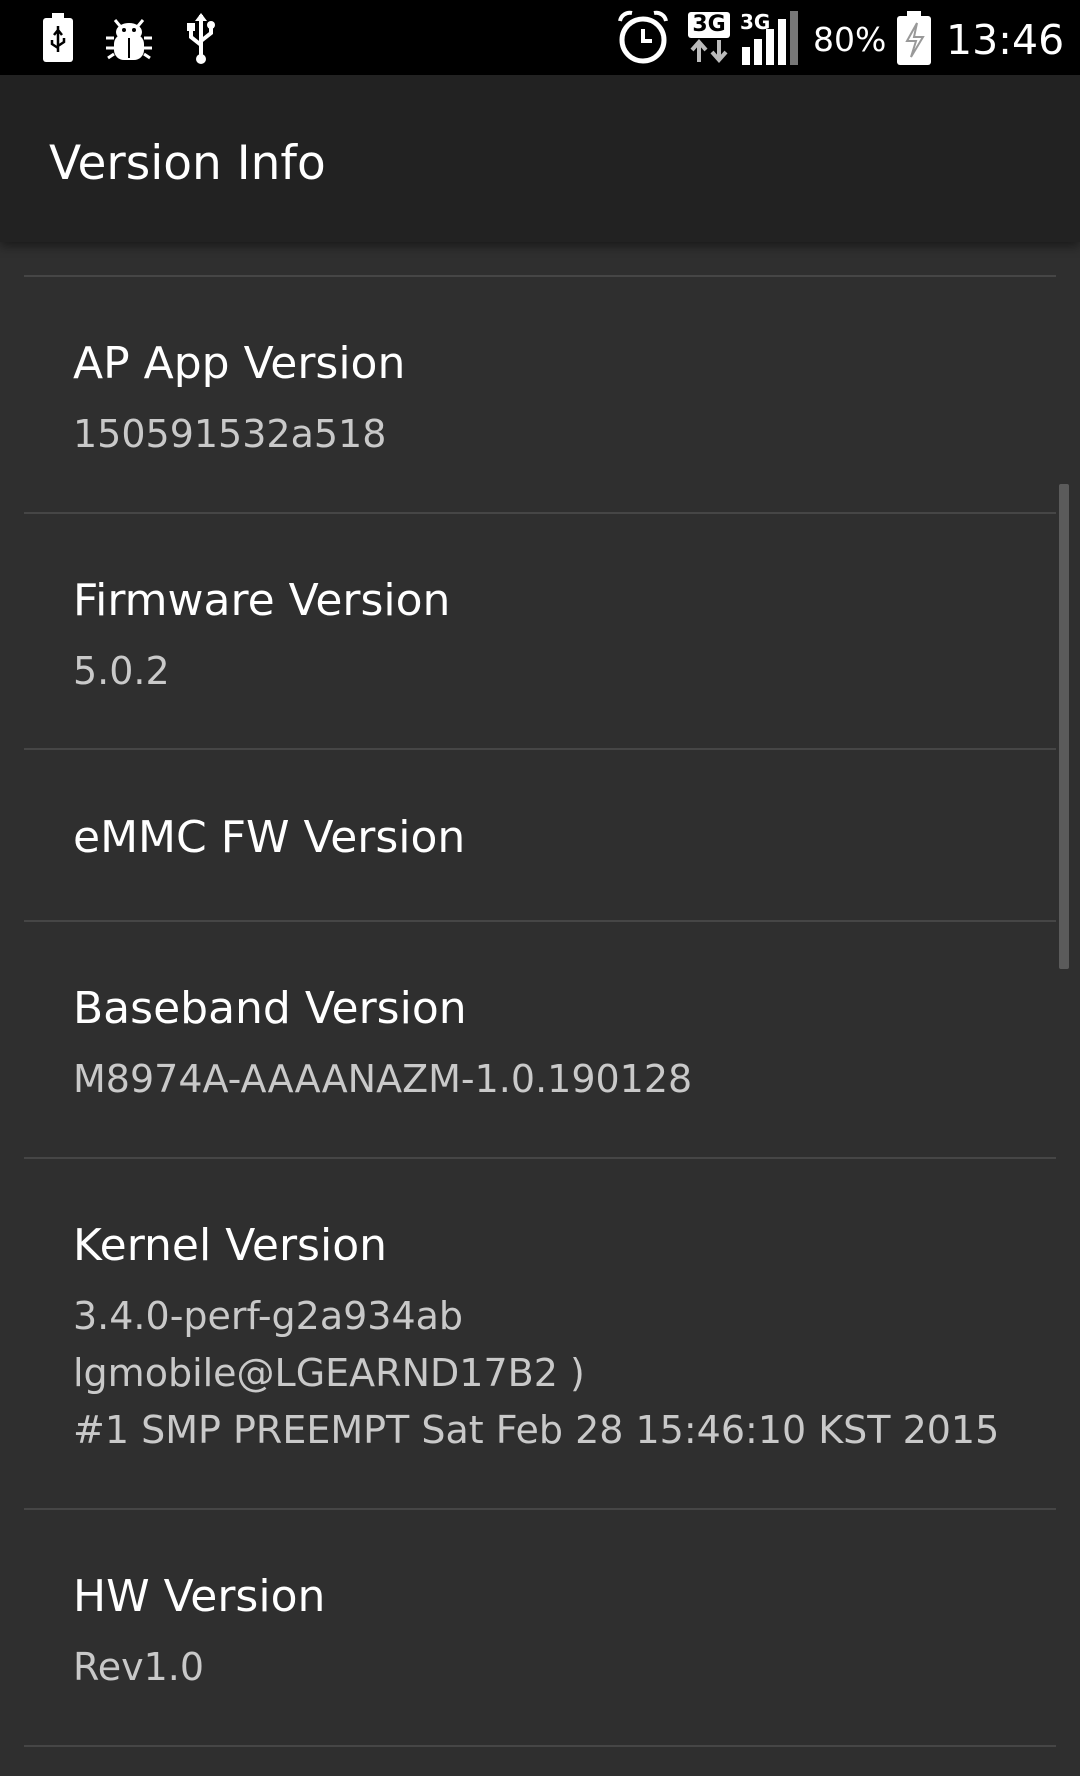 The width and height of the screenshot is (1080, 1776). What do you see at coordinates (187, 163) in the screenshot?
I see `page-title: Version Info` at bounding box center [187, 163].